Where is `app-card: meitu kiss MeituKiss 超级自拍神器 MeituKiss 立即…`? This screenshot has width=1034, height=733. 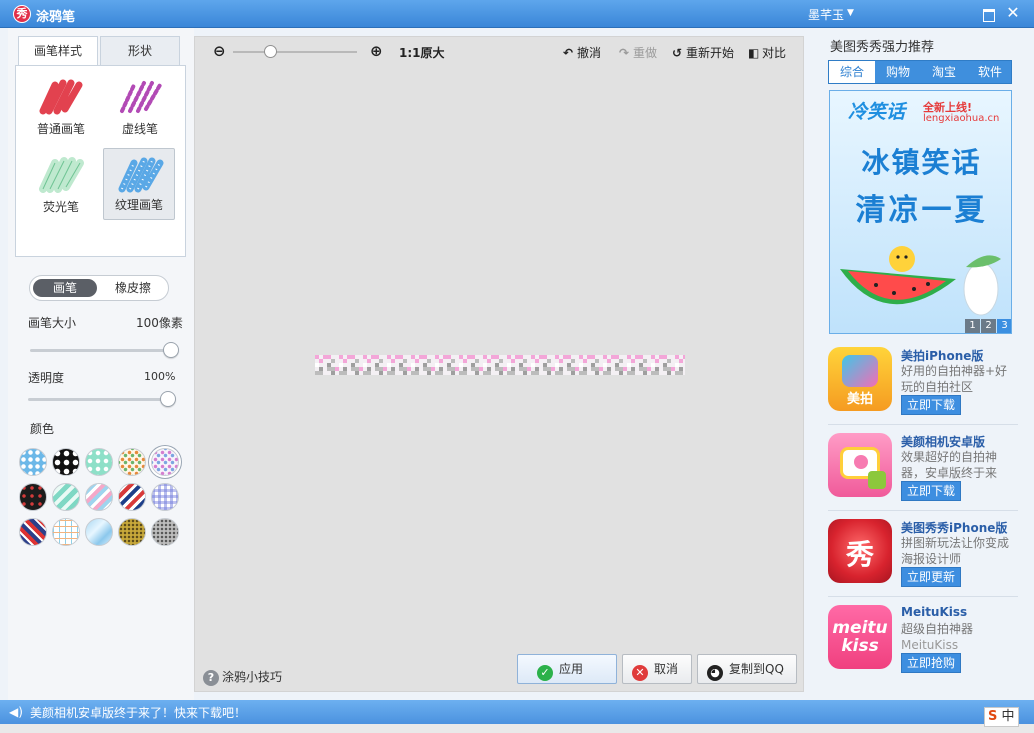
app-card: meitu kiss MeituKiss 超级自拍神器 MeituKiss 立即… is located at coordinates (923, 643).